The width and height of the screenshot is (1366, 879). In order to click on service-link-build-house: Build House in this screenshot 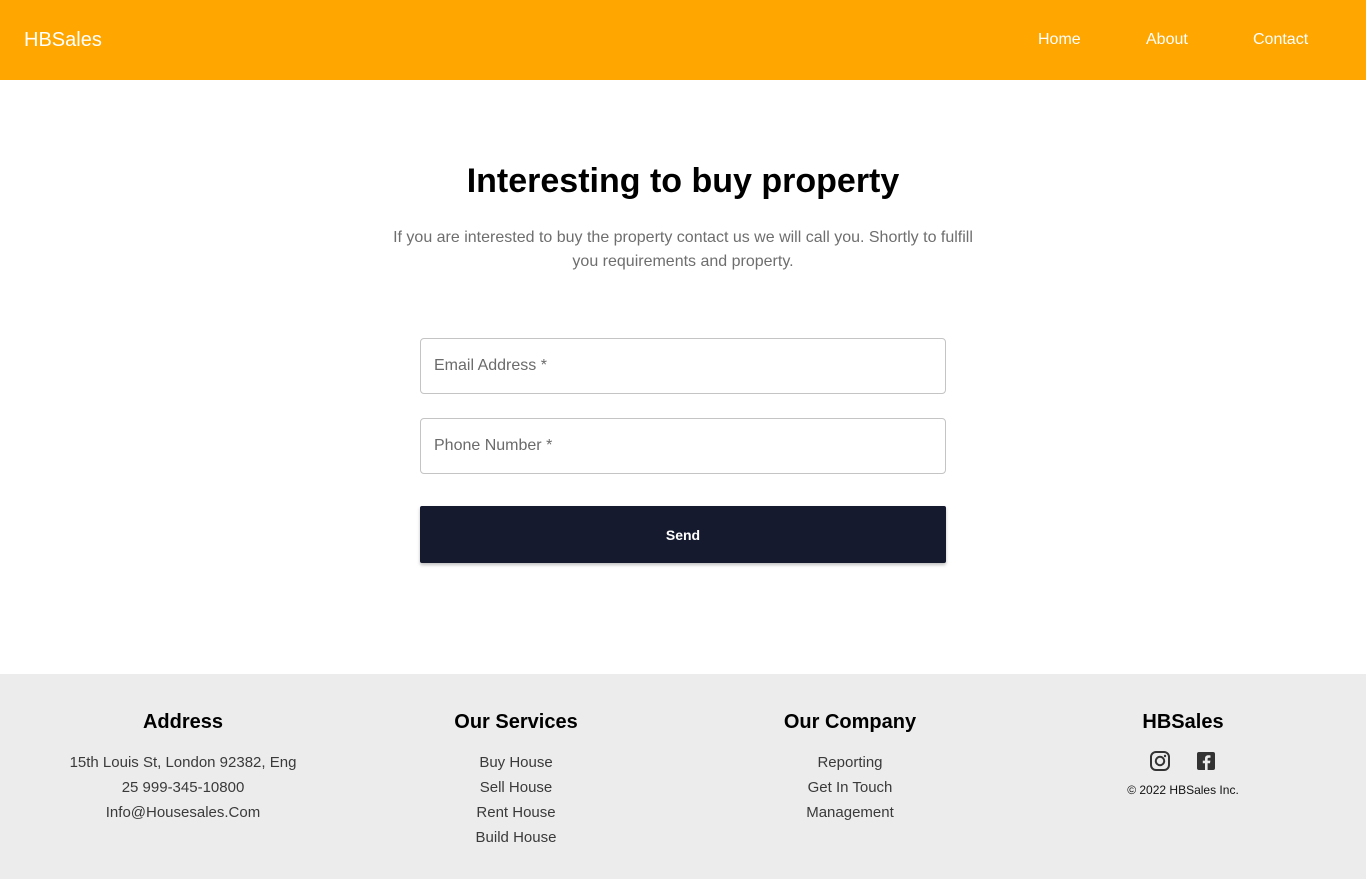, I will do `click(516, 837)`.